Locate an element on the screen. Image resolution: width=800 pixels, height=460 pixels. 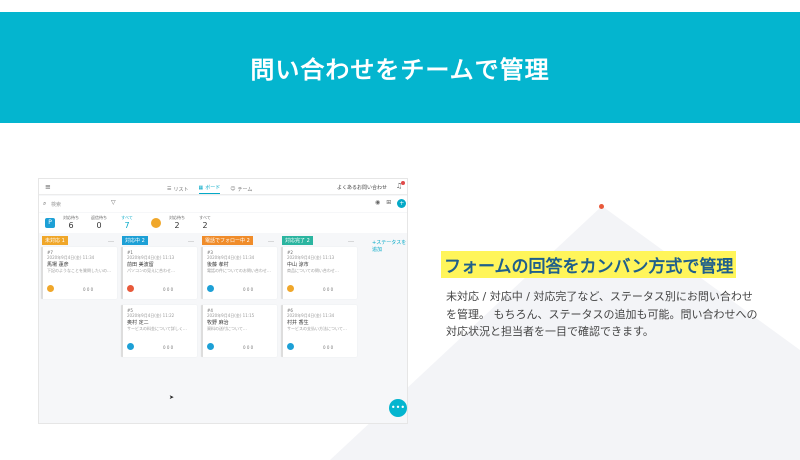
settings-icon: ⊞ is located at coordinates (388, 203).